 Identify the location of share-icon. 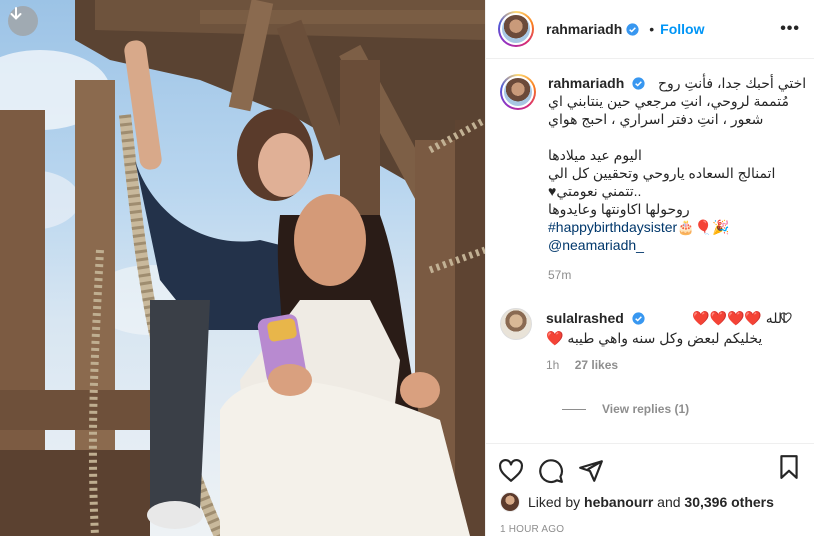
(591, 471).